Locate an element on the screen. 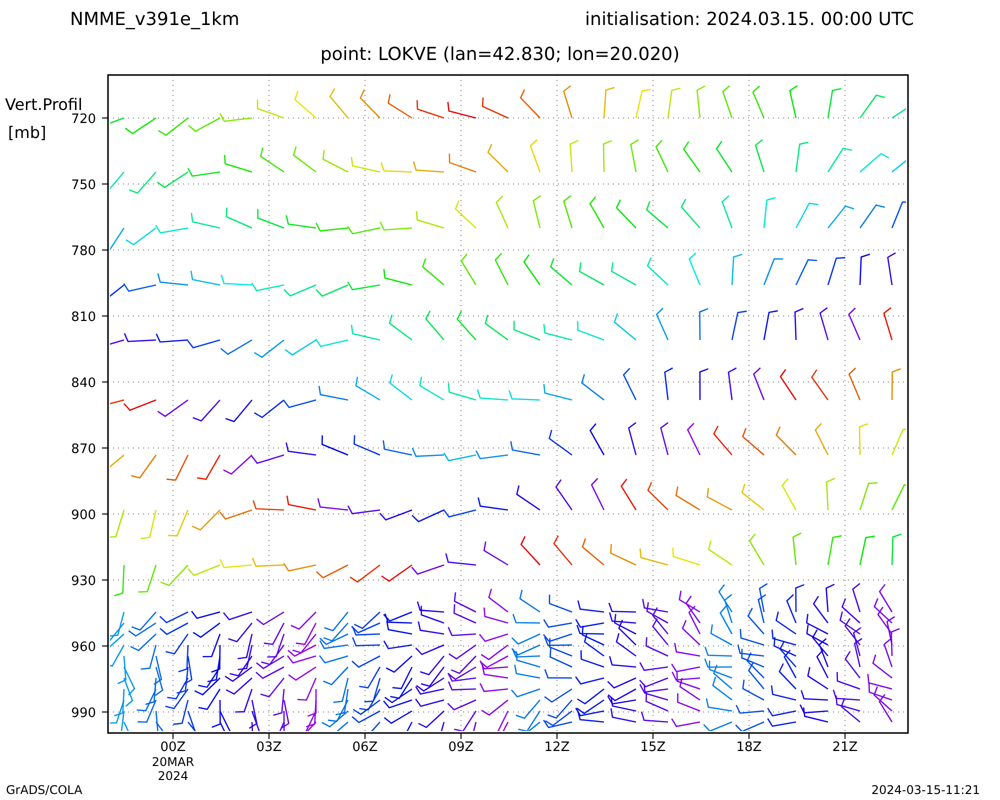  y-tick-label: 900 is located at coordinates (83, 515).